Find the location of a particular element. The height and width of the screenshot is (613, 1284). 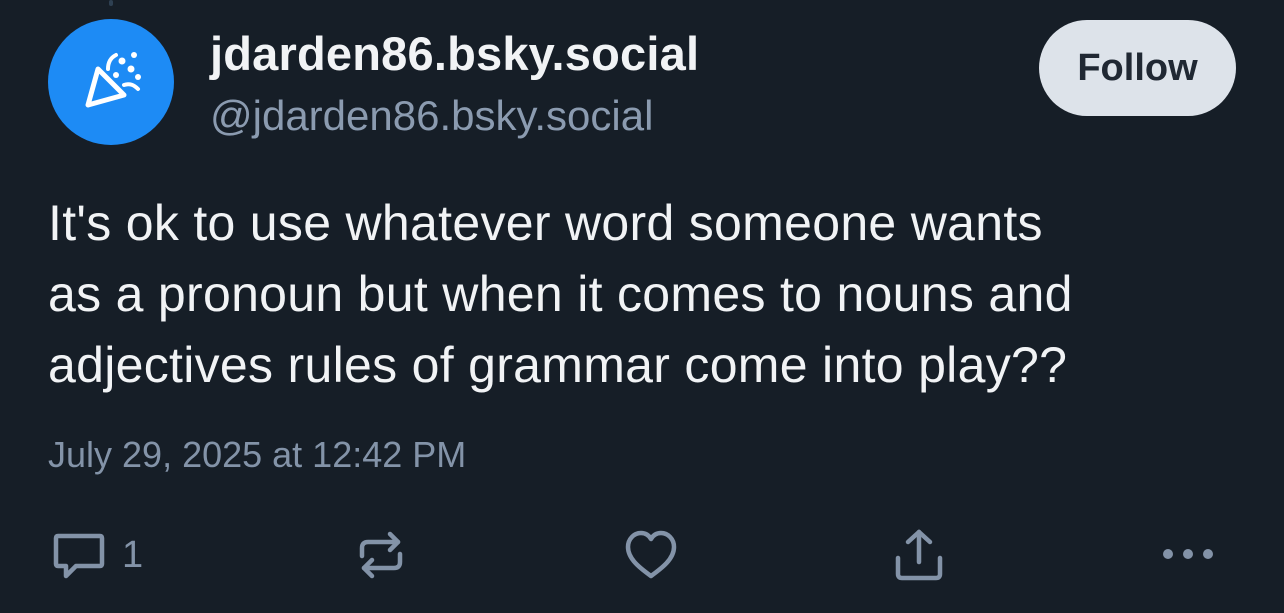

like-button is located at coordinates (651, 555).